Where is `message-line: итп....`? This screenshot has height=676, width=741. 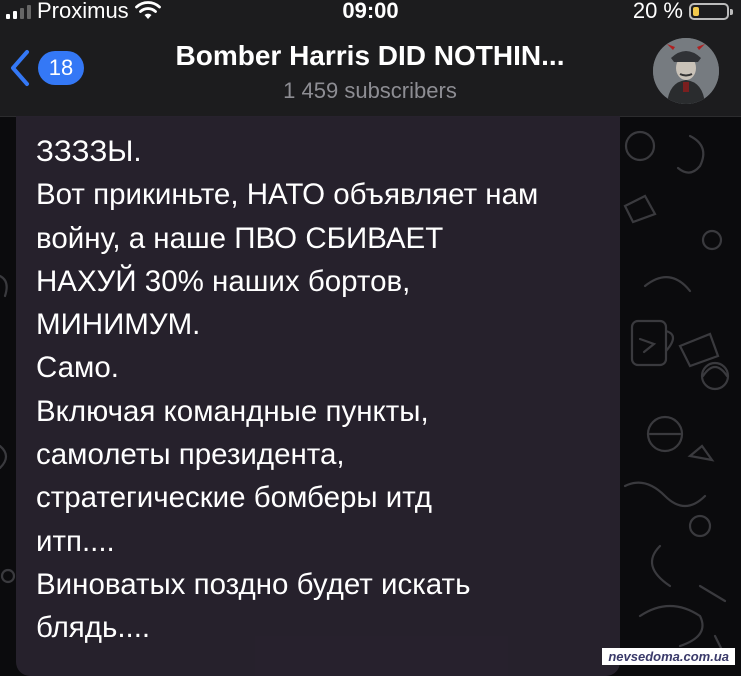 message-line: итп.... is located at coordinates (75, 541).